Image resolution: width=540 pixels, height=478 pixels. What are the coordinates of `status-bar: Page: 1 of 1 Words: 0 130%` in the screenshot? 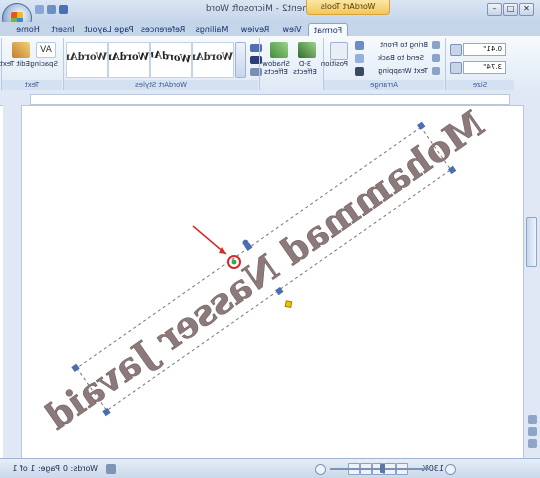 It's located at (270, 468).